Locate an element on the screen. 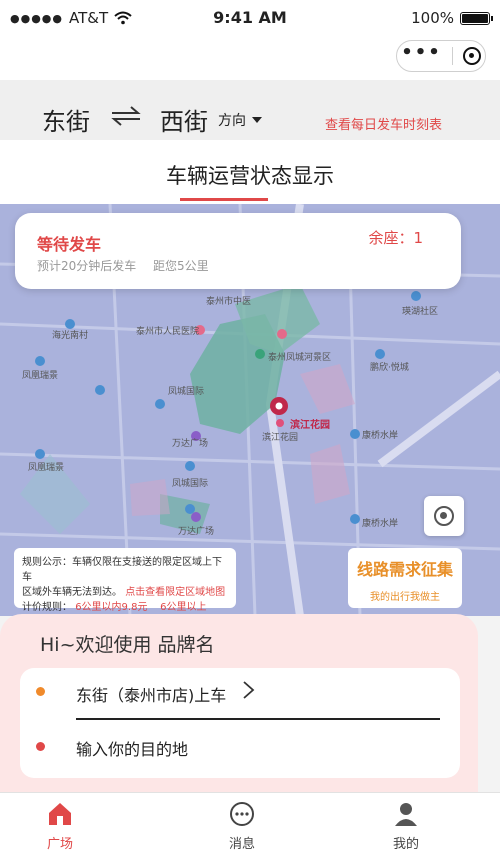  seats-remaining: 余座：1 is located at coordinates (395, 238).